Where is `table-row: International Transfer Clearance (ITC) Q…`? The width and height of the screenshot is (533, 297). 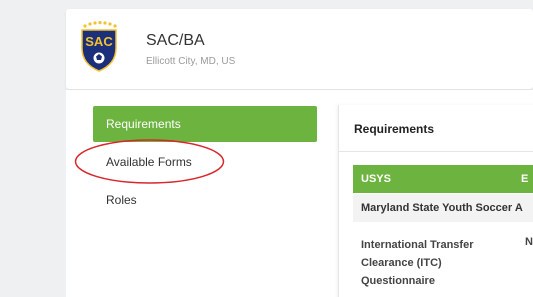 table-row: International Transfer Clearance (ITC) Q… is located at coordinates (443, 258).